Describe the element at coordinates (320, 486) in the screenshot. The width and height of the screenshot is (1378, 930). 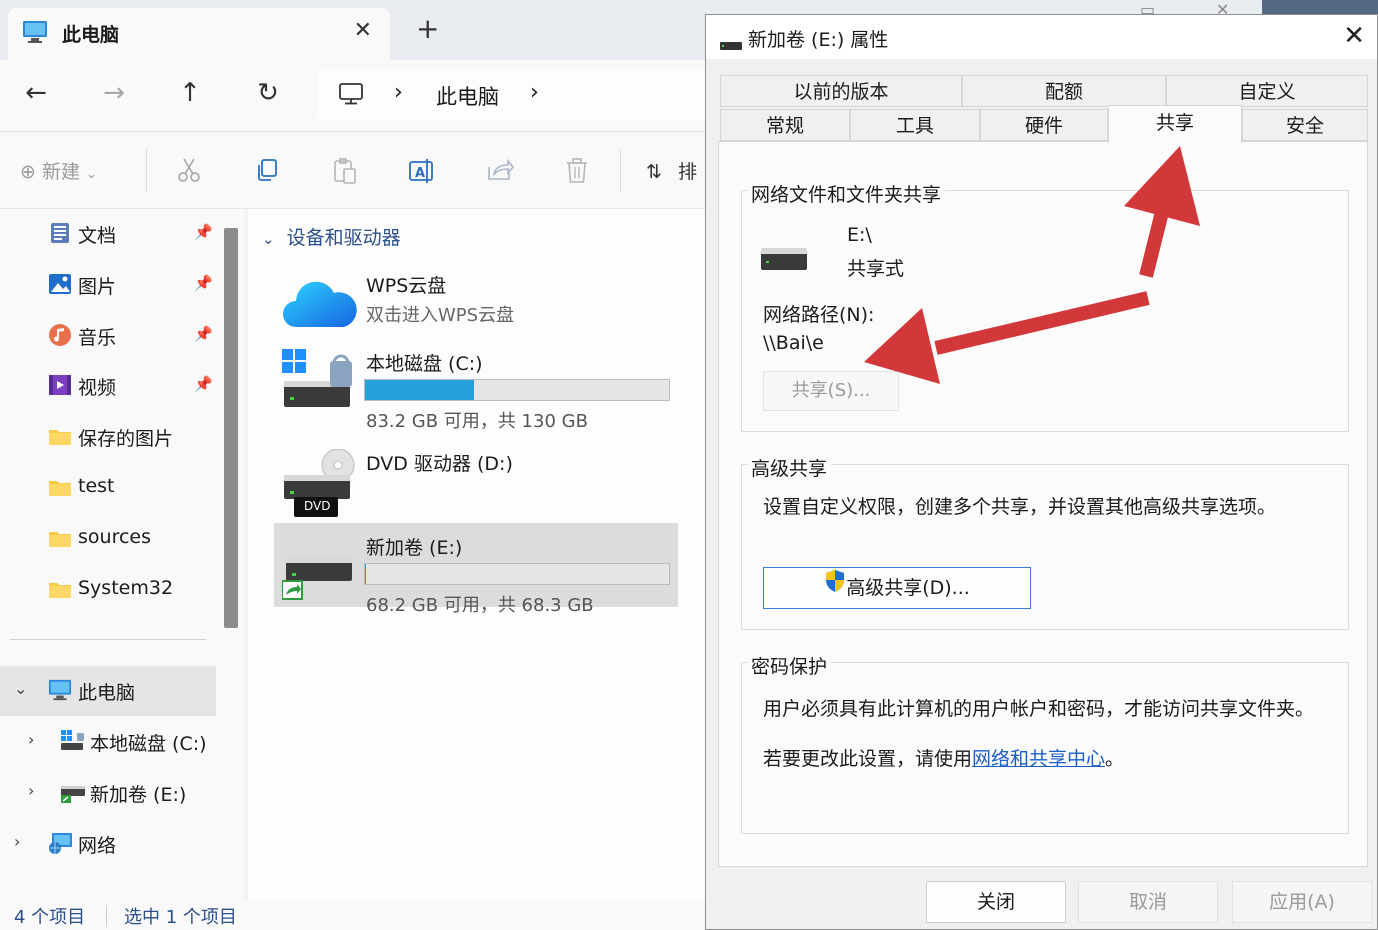
I see `dvd-drive-icon` at that location.